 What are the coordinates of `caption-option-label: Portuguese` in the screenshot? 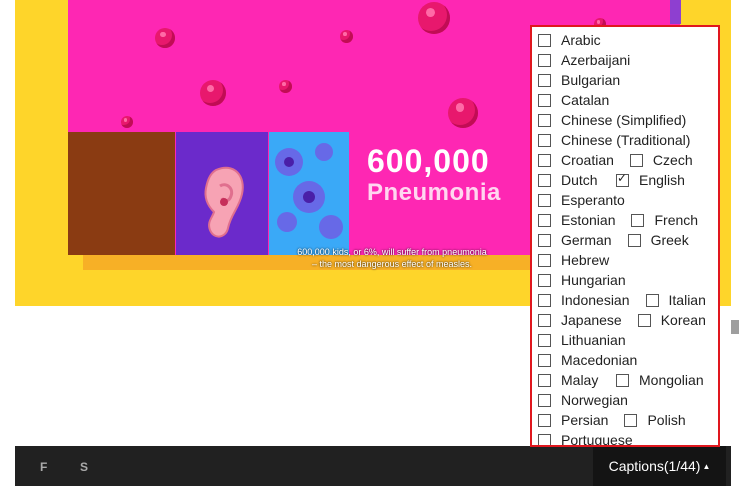 It's located at (597, 439).